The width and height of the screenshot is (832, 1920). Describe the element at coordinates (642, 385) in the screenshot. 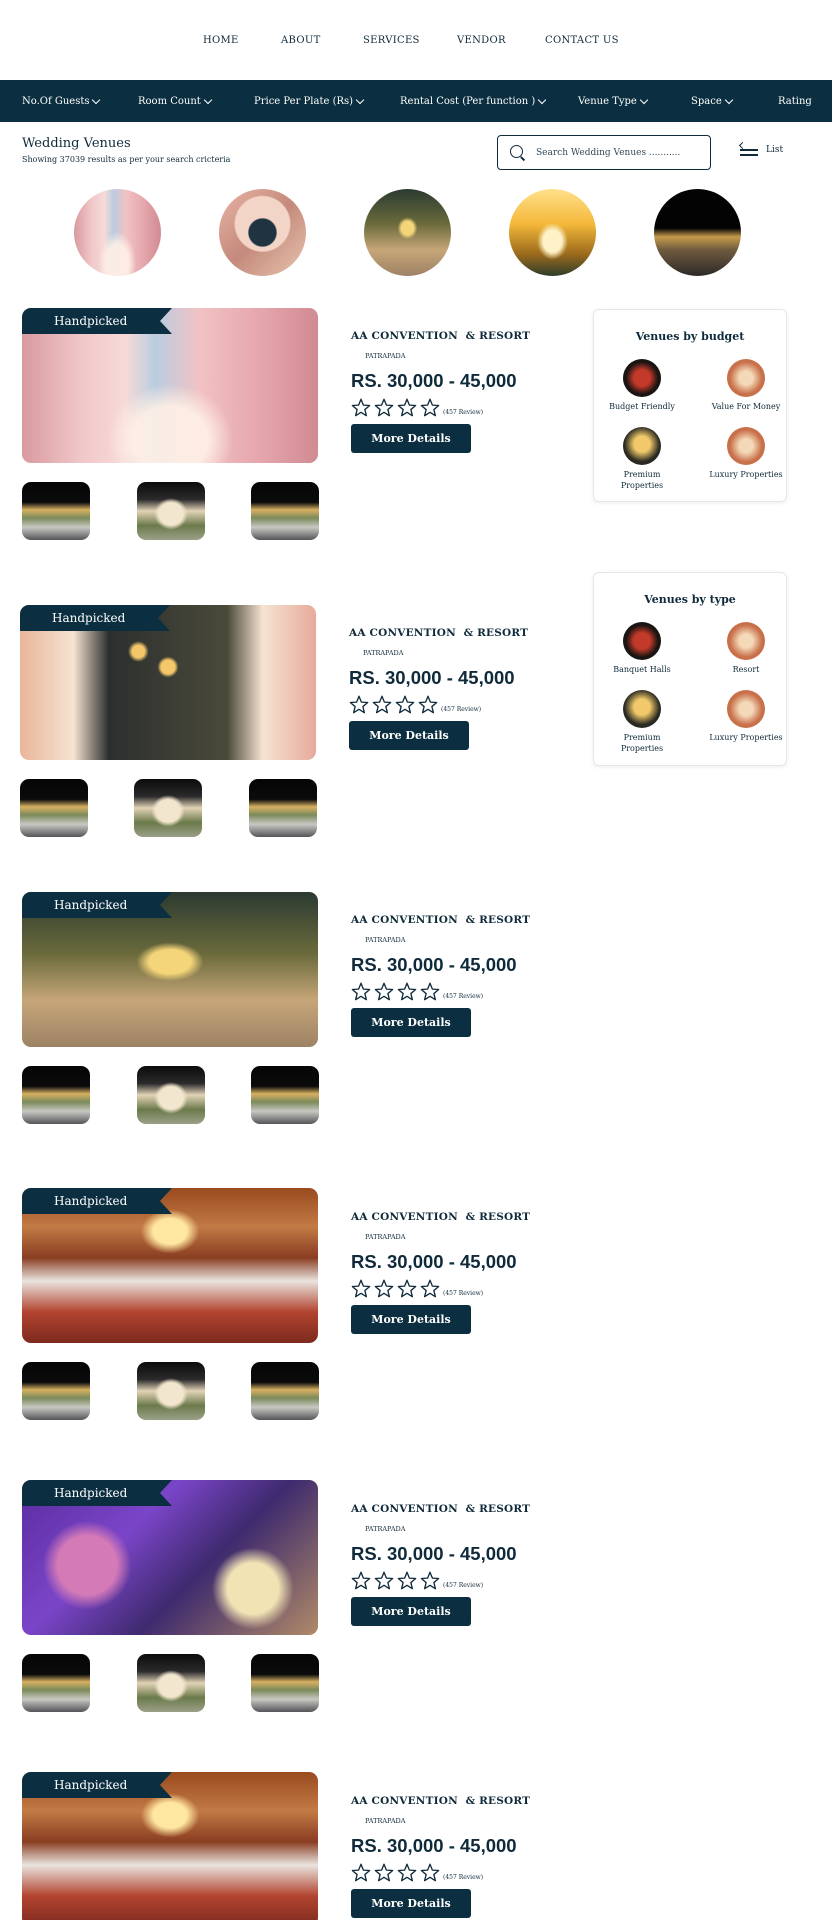

I see `budget-friendly-option: Budget Friendly` at that location.